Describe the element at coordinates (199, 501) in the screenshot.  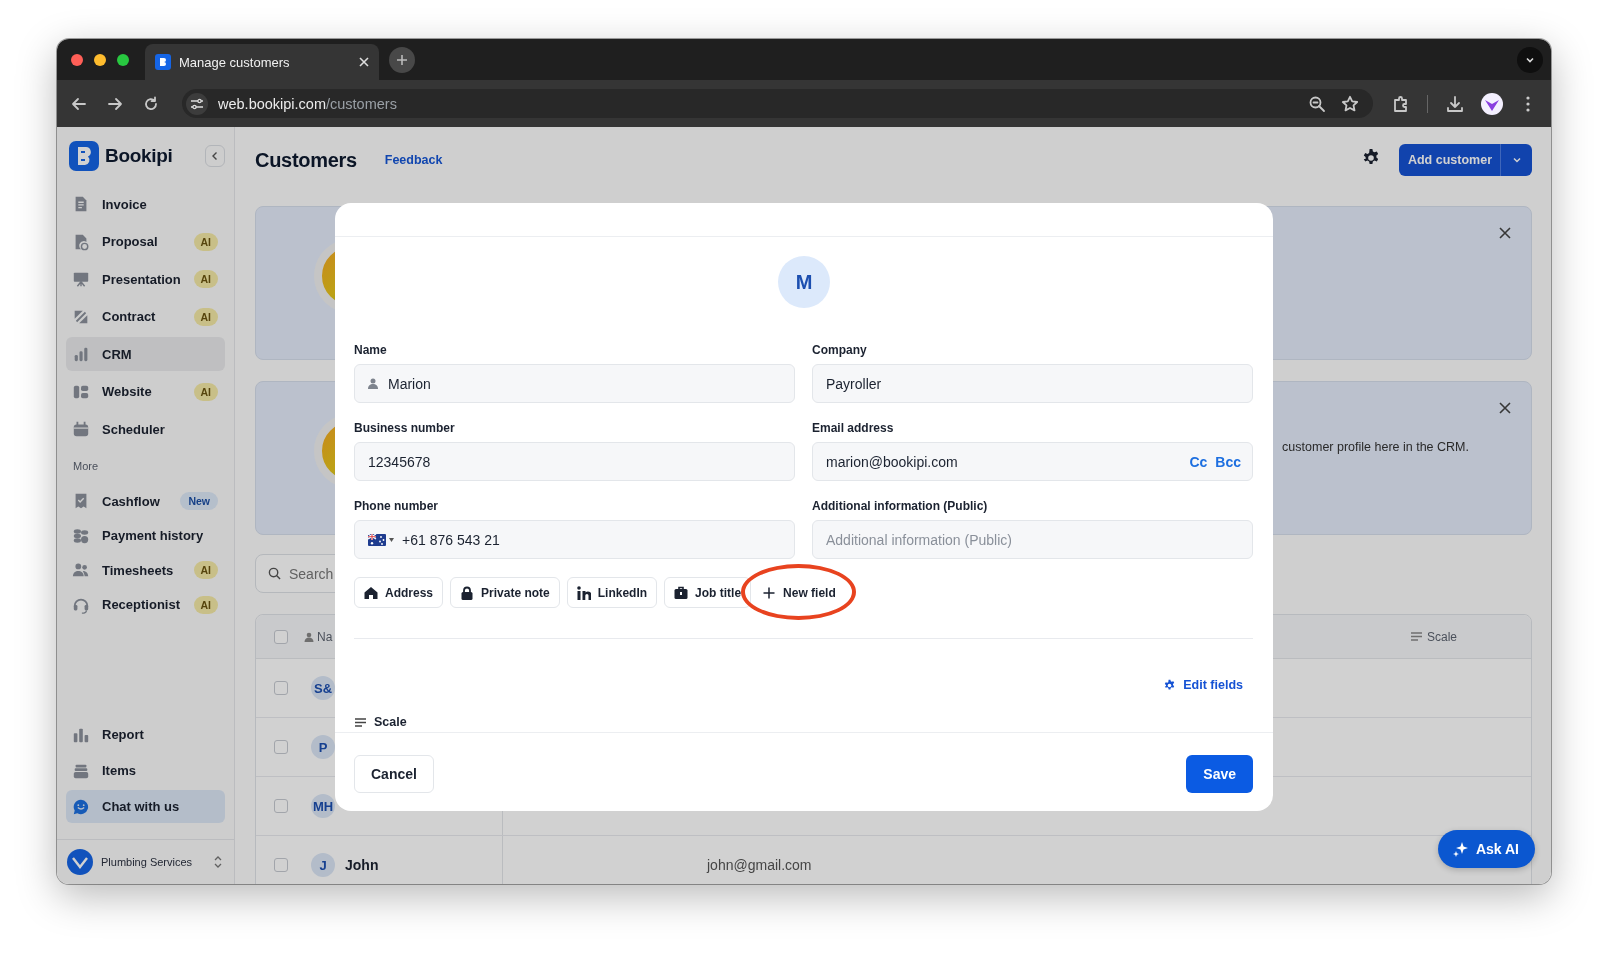
I see `new-badge: New` at that location.